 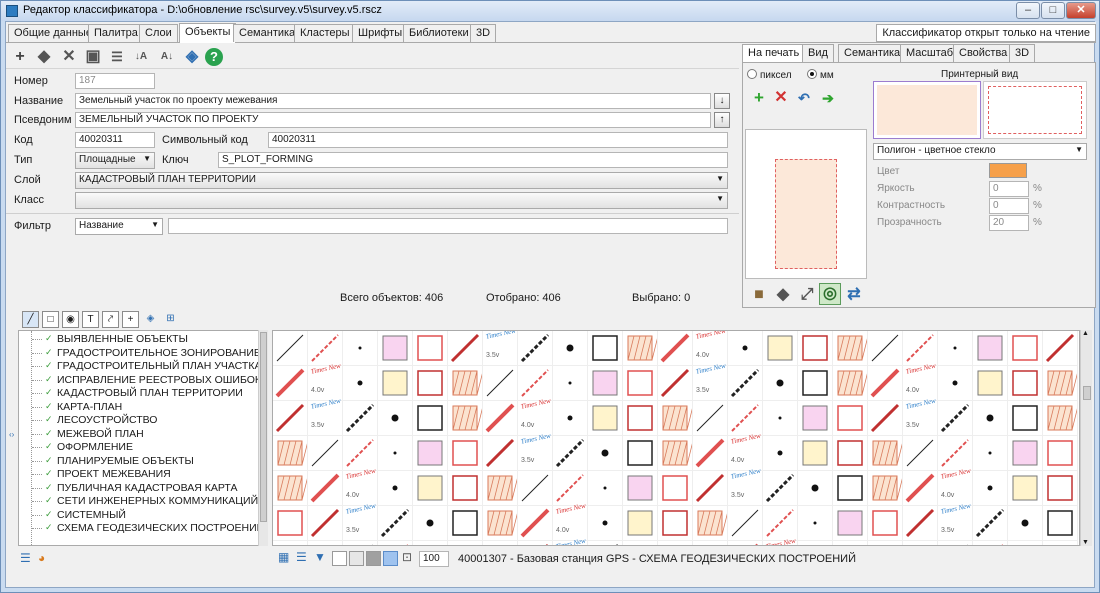 I want to click on class-select: ▼, so click(x=401, y=200).